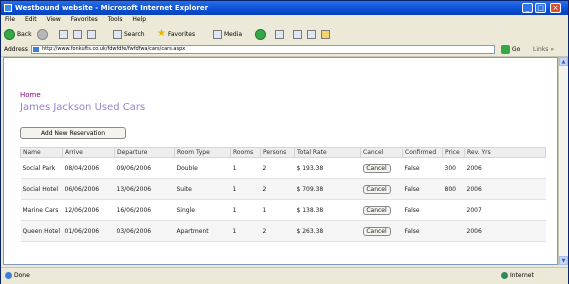  What do you see at coordinates (8, 275) in the screenshot?
I see `page-status-icon` at bounding box center [8, 275].